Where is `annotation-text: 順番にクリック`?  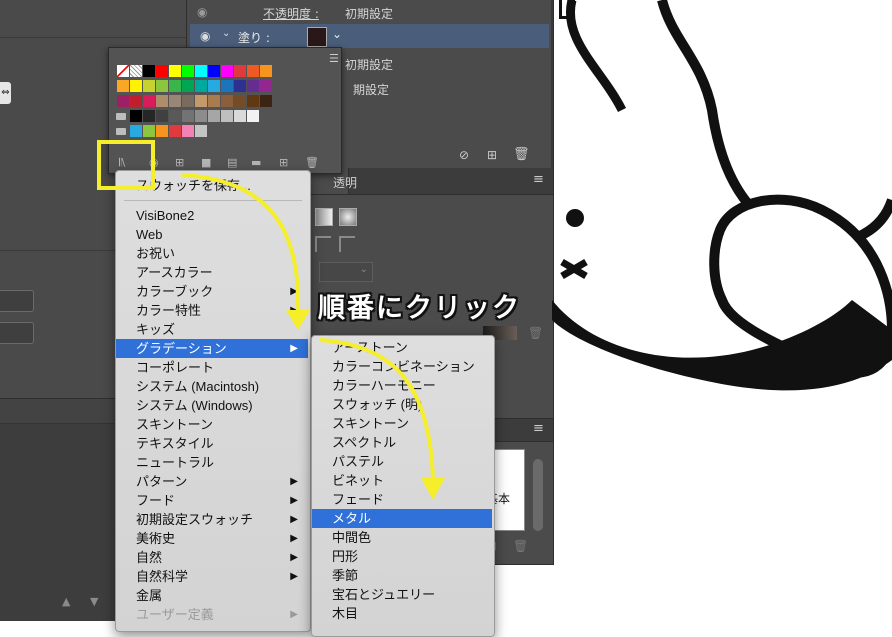
annotation-text: 順番にクリック is located at coordinates (419, 308).